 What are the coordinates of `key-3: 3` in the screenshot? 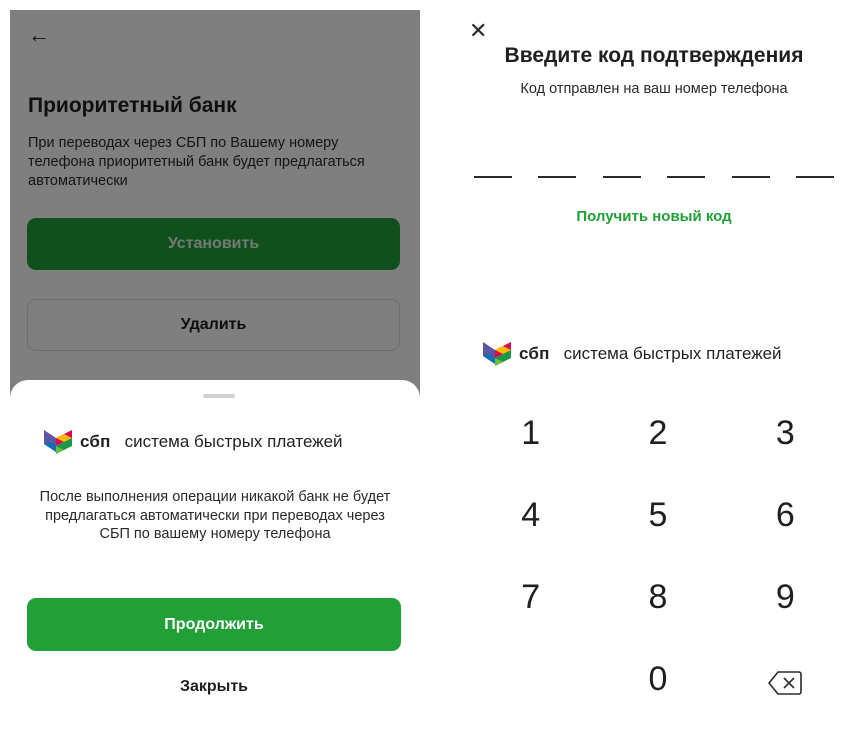 It's located at (785, 455).